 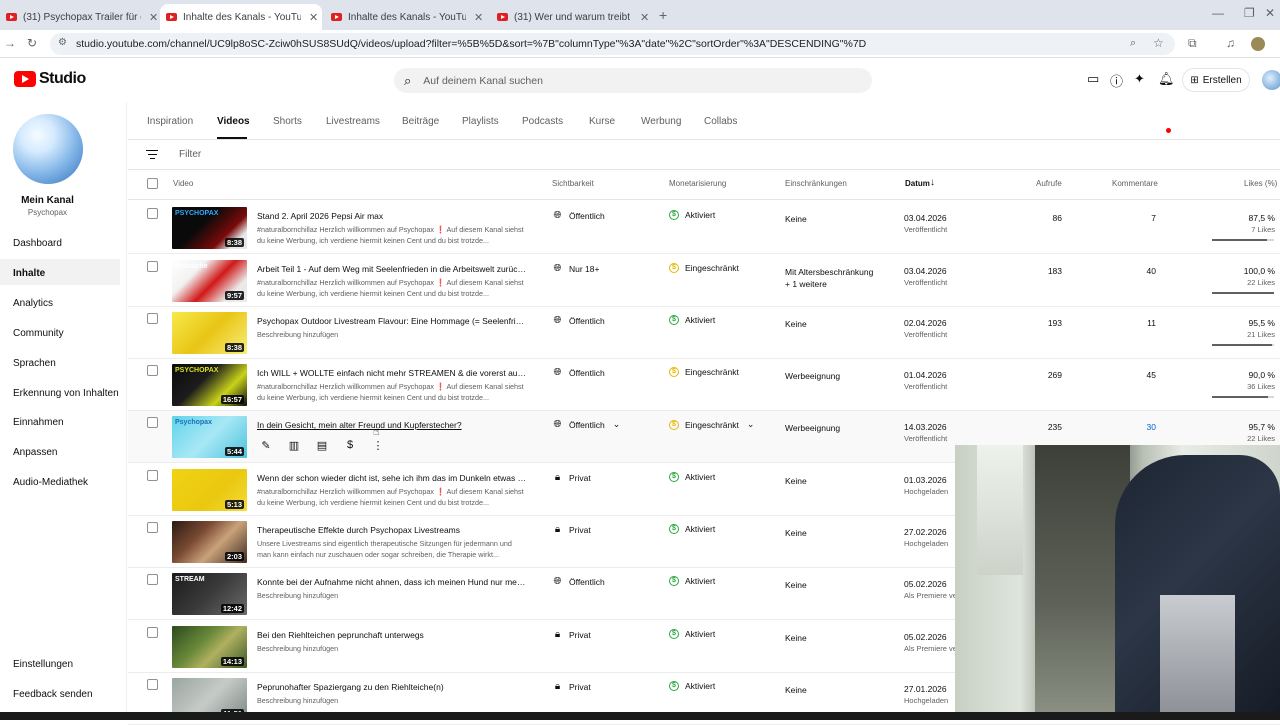 What do you see at coordinates (53, 694) in the screenshot?
I see `sidebar-item-feedback: Feedback senden` at bounding box center [53, 694].